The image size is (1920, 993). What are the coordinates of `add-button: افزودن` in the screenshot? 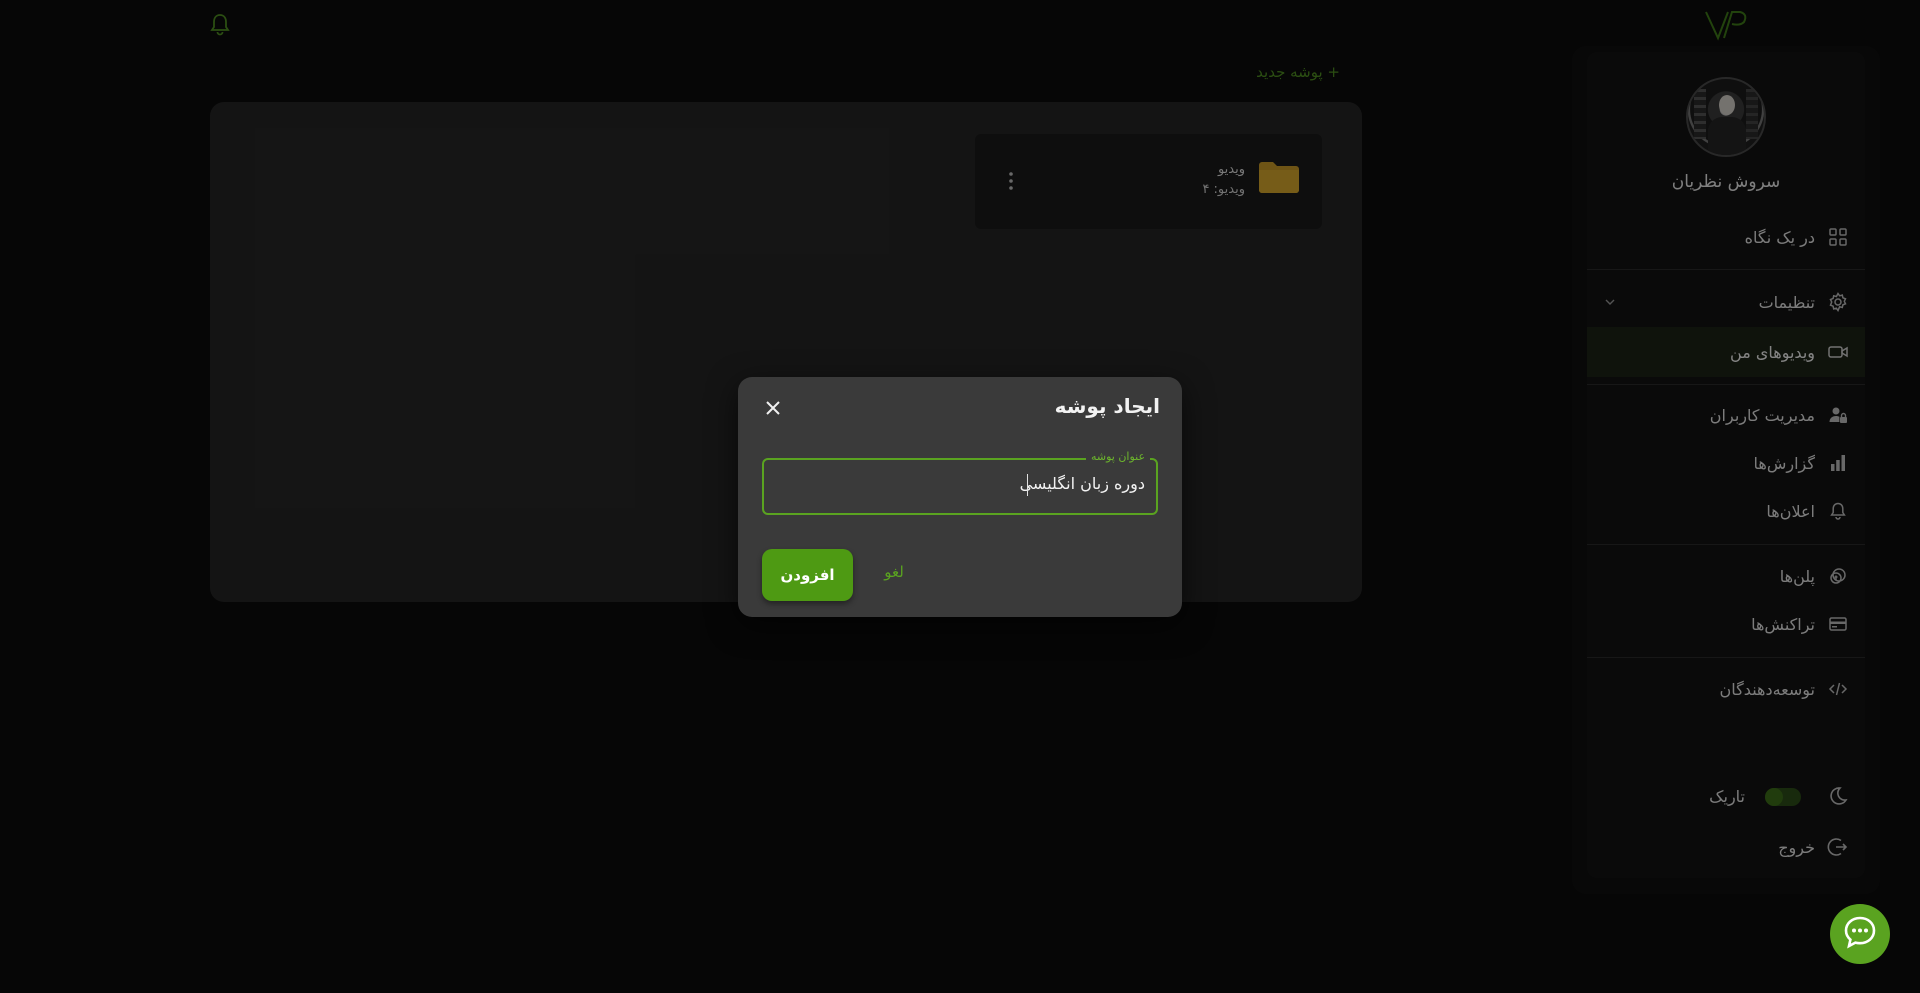 It's located at (807, 575).